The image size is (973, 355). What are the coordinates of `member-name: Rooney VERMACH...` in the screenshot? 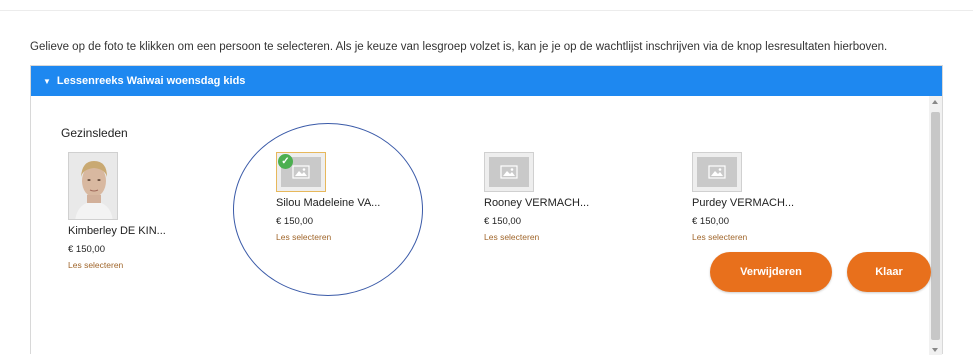 It's located at (537, 203).